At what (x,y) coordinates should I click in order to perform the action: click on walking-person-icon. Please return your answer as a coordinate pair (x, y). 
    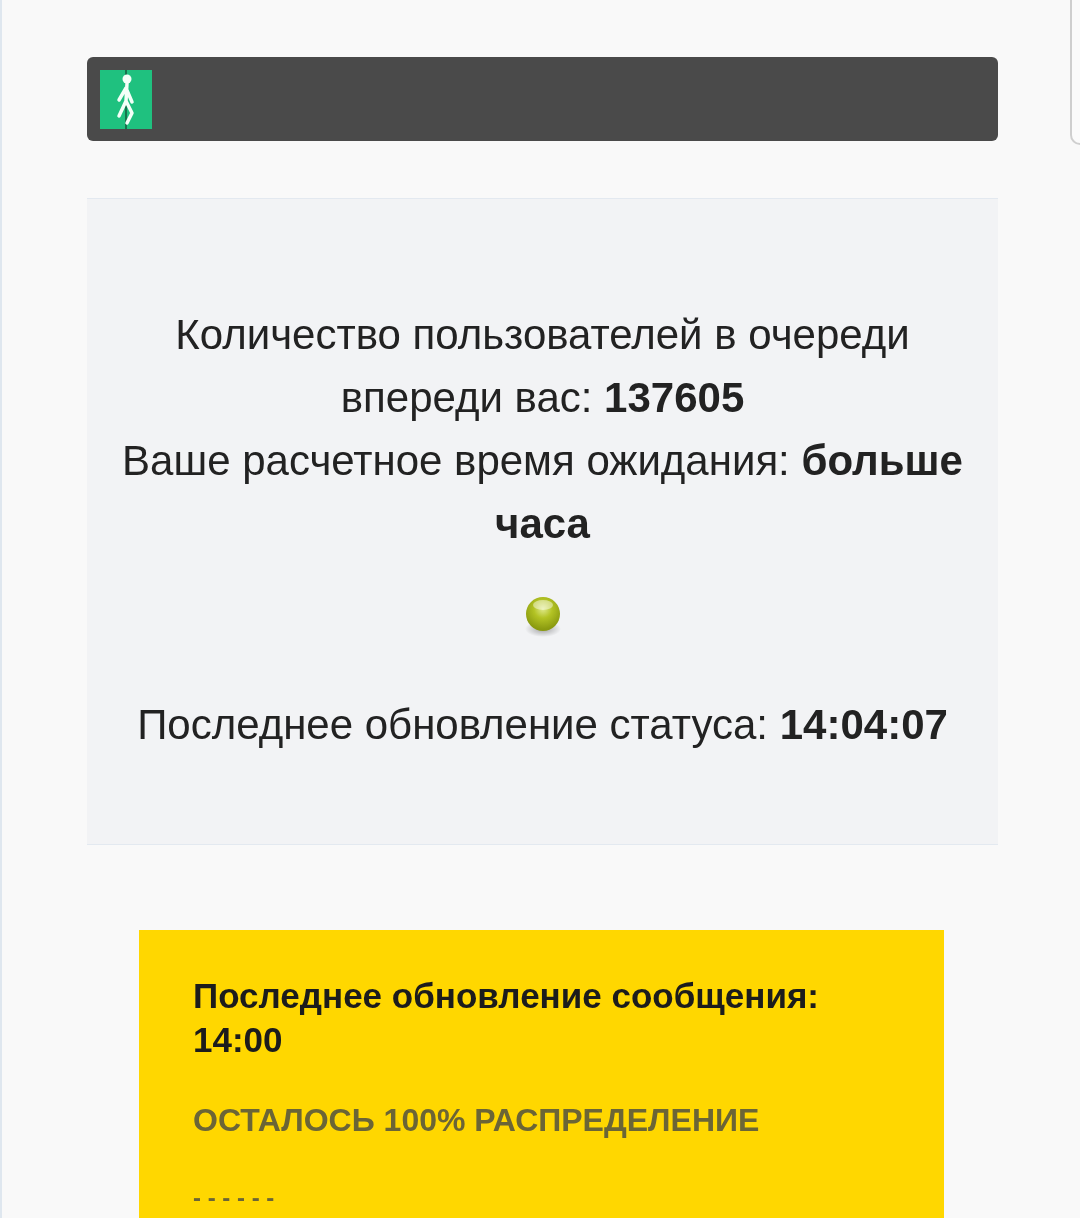
    Looking at the image, I should click on (126, 99).